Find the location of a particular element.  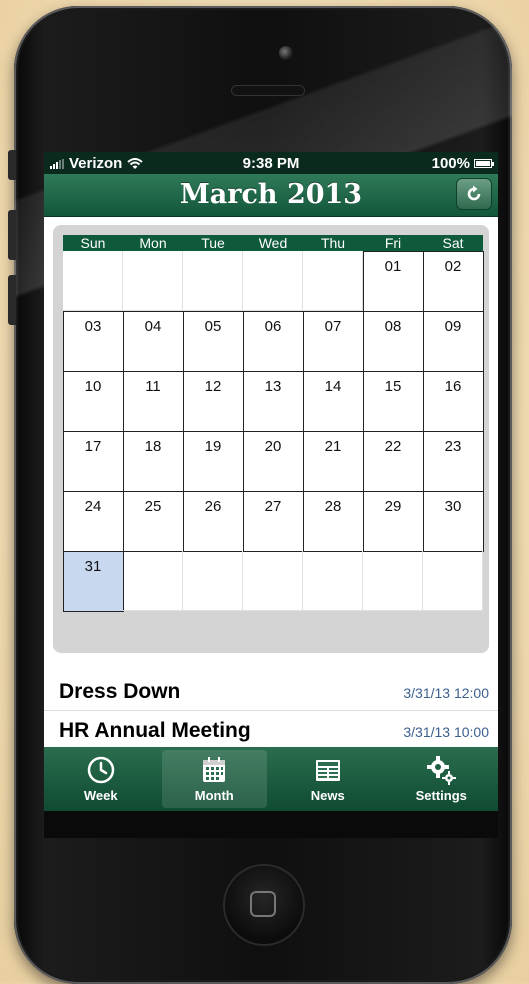

status-bar: Verizon 9:38 PM 100% is located at coordinates (271, 163).